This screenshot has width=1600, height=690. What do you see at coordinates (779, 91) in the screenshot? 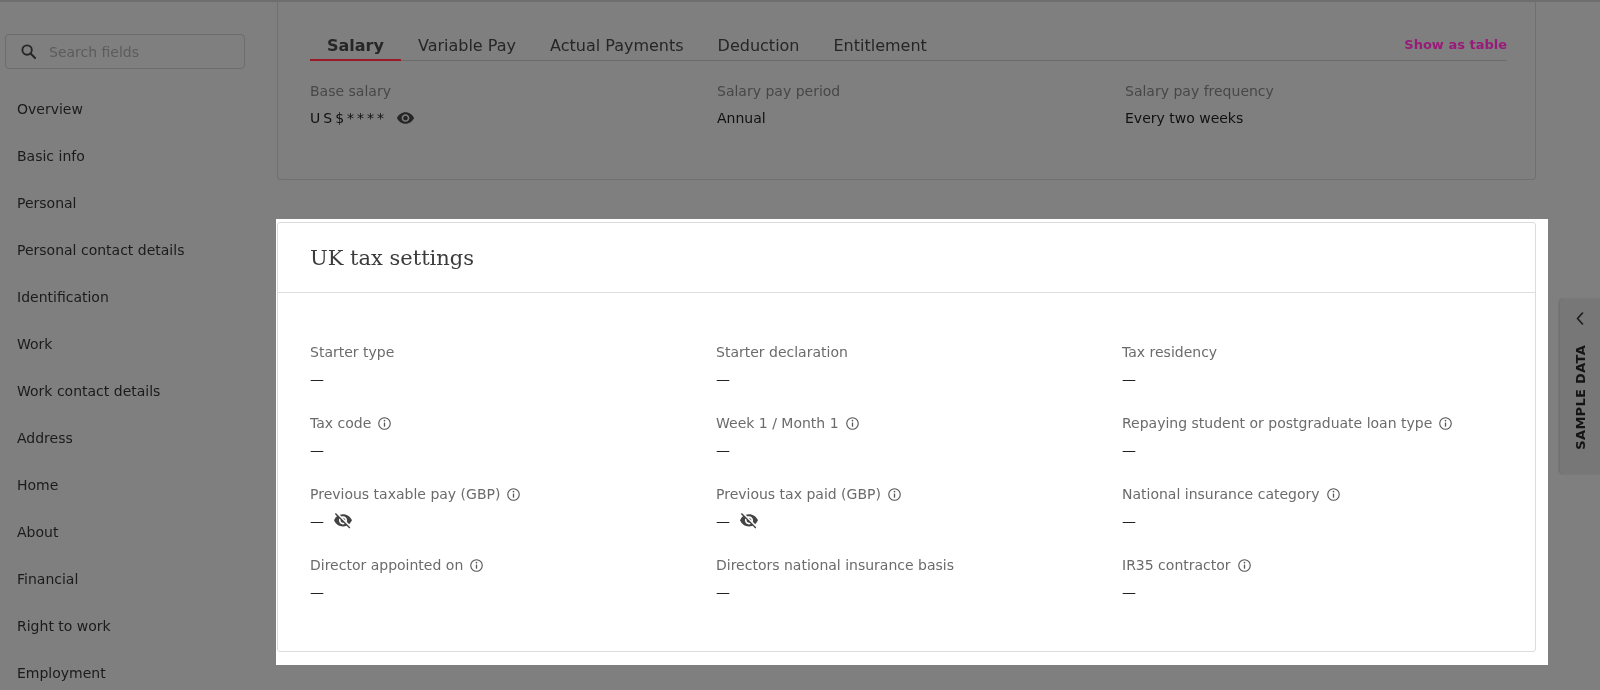
I see `field-label: Salary pay period` at bounding box center [779, 91].